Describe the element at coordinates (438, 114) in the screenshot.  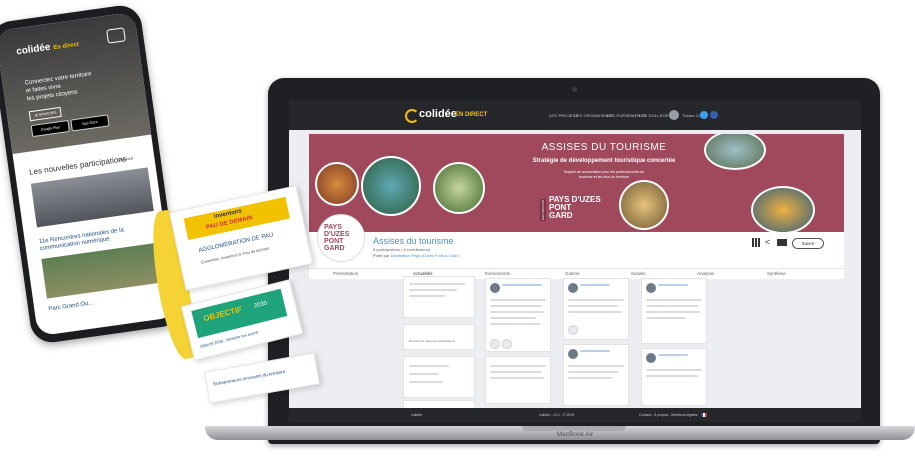
I see `brand-logo: colidée` at that location.